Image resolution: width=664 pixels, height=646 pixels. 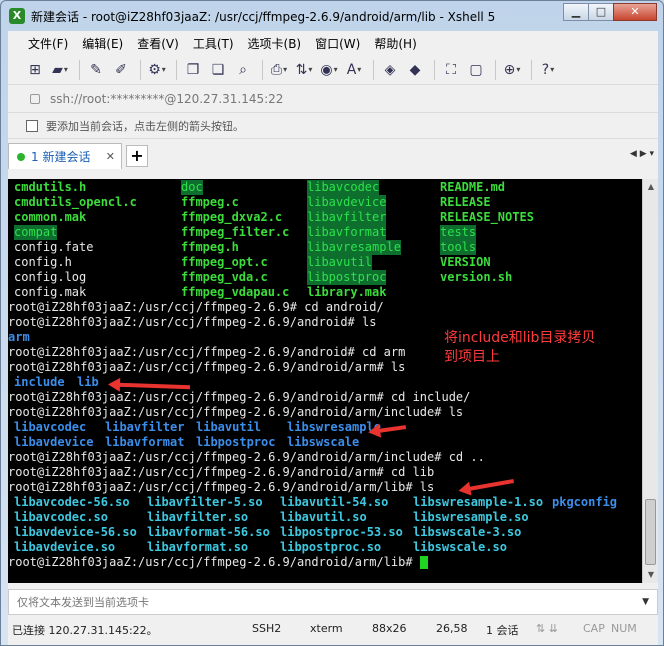 What do you see at coordinates (235, 232) in the screenshot?
I see `file-entry: ffmpeg_filter.c` at bounding box center [235, 232].